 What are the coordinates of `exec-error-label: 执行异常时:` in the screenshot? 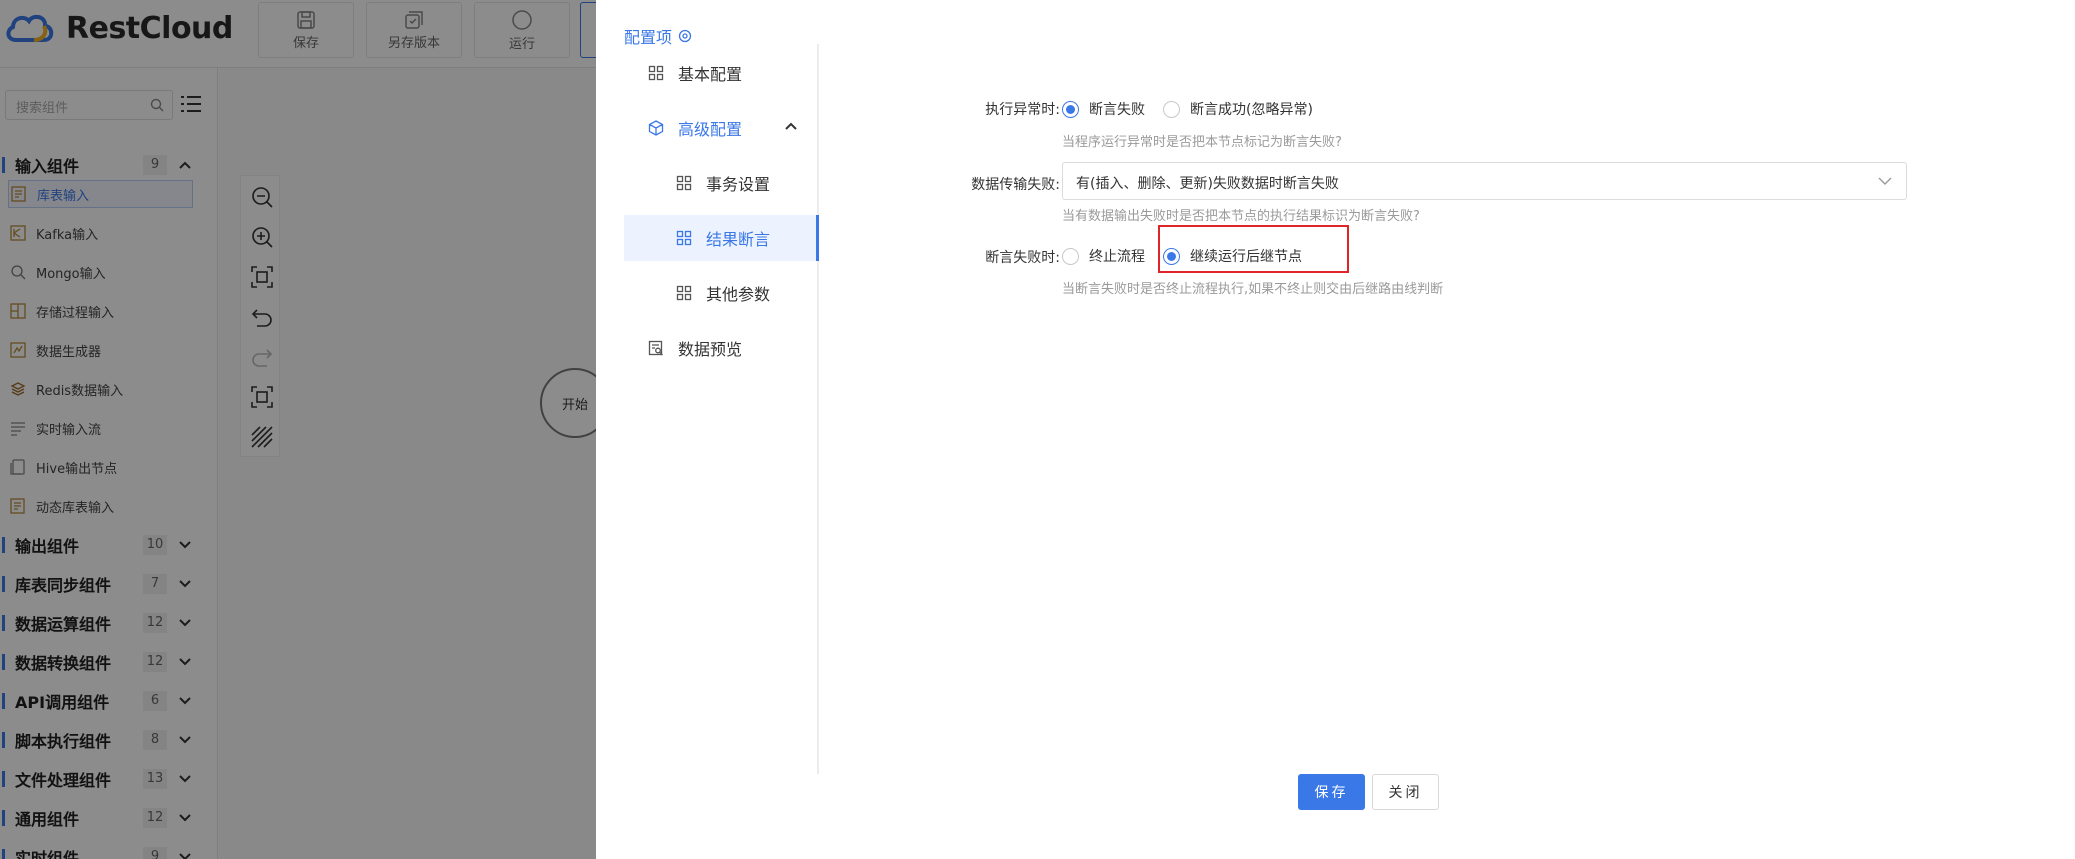 It's located at (1022, 110).